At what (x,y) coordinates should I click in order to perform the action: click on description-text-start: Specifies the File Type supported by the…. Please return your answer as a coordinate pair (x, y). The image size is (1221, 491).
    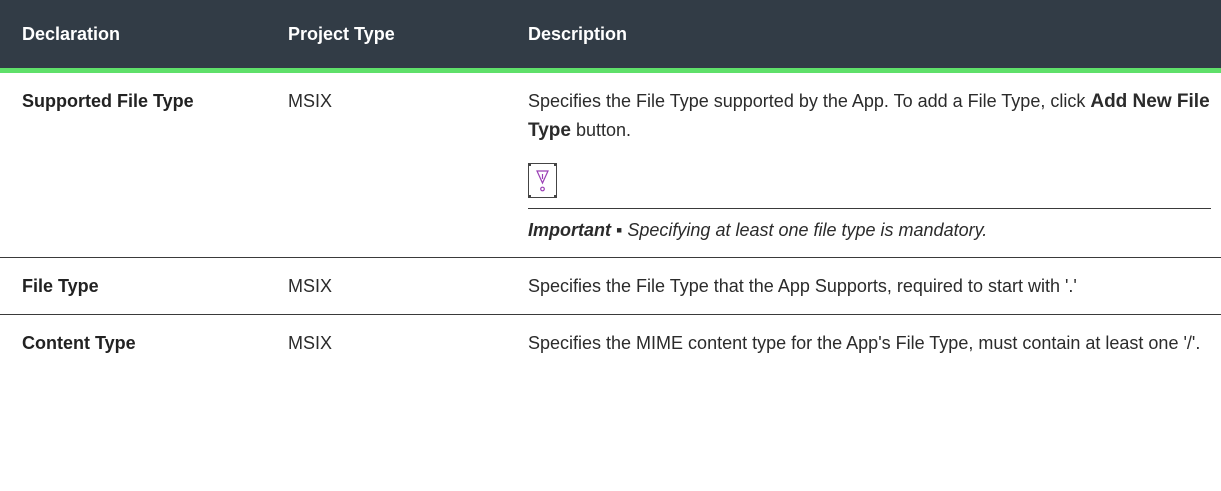
    Looking at the image, I should click on (809, 101).